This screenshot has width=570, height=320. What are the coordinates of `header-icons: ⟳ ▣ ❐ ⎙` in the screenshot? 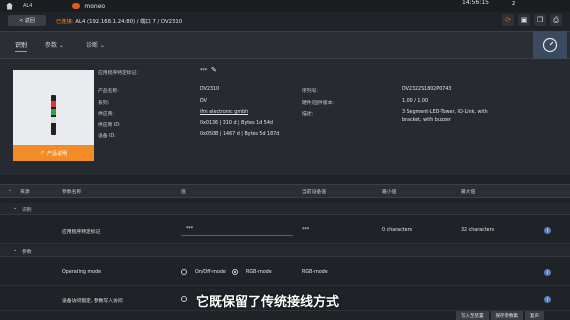 It's located at (532, 20).